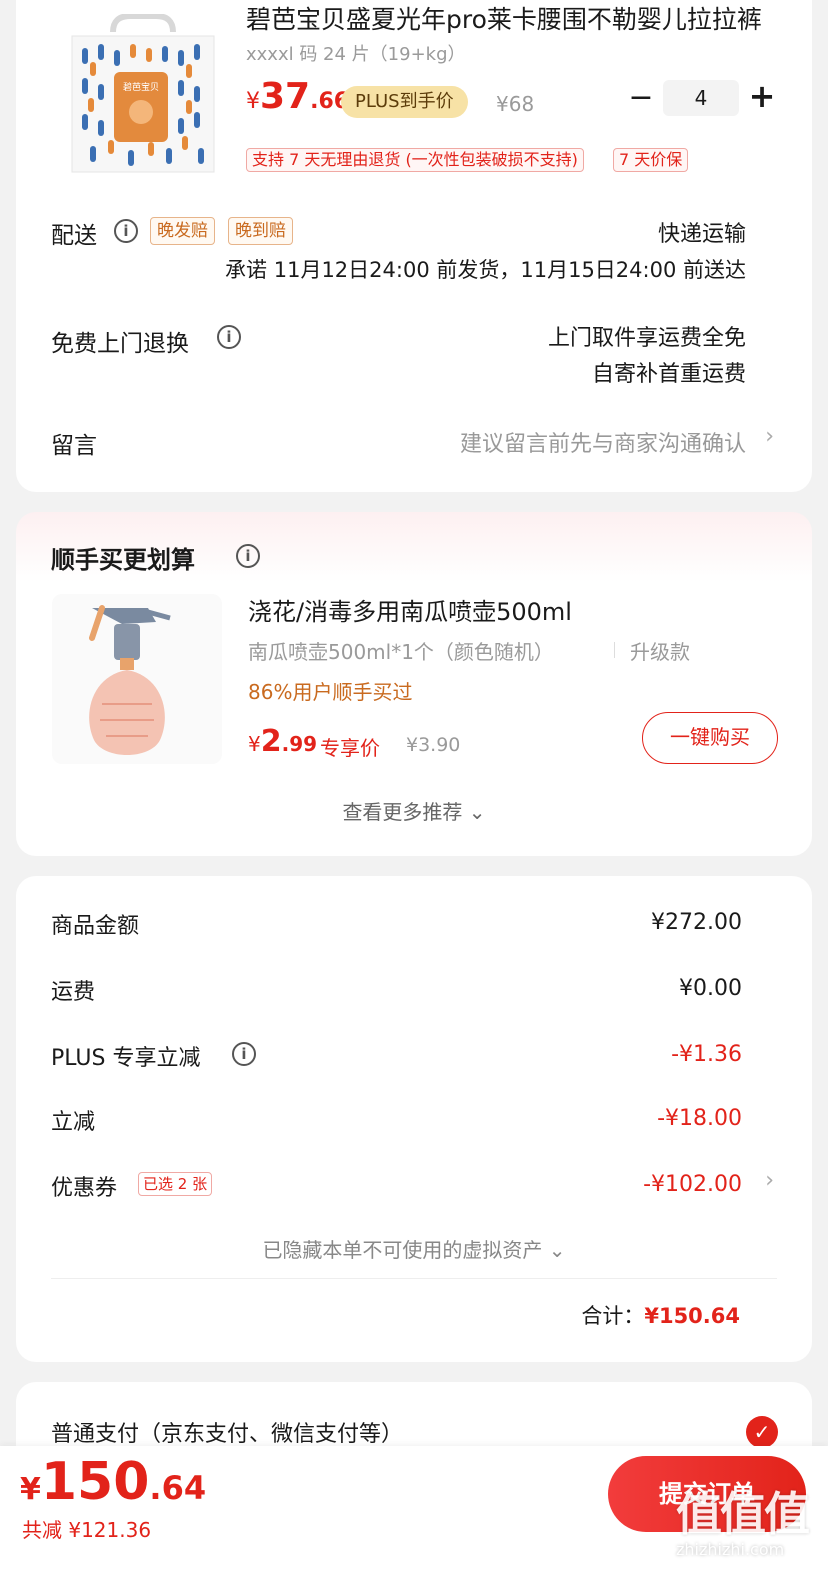  Describe the element at coordinates (762, 1432) in the screenshot. I see `check-icon: ✓` at that location.